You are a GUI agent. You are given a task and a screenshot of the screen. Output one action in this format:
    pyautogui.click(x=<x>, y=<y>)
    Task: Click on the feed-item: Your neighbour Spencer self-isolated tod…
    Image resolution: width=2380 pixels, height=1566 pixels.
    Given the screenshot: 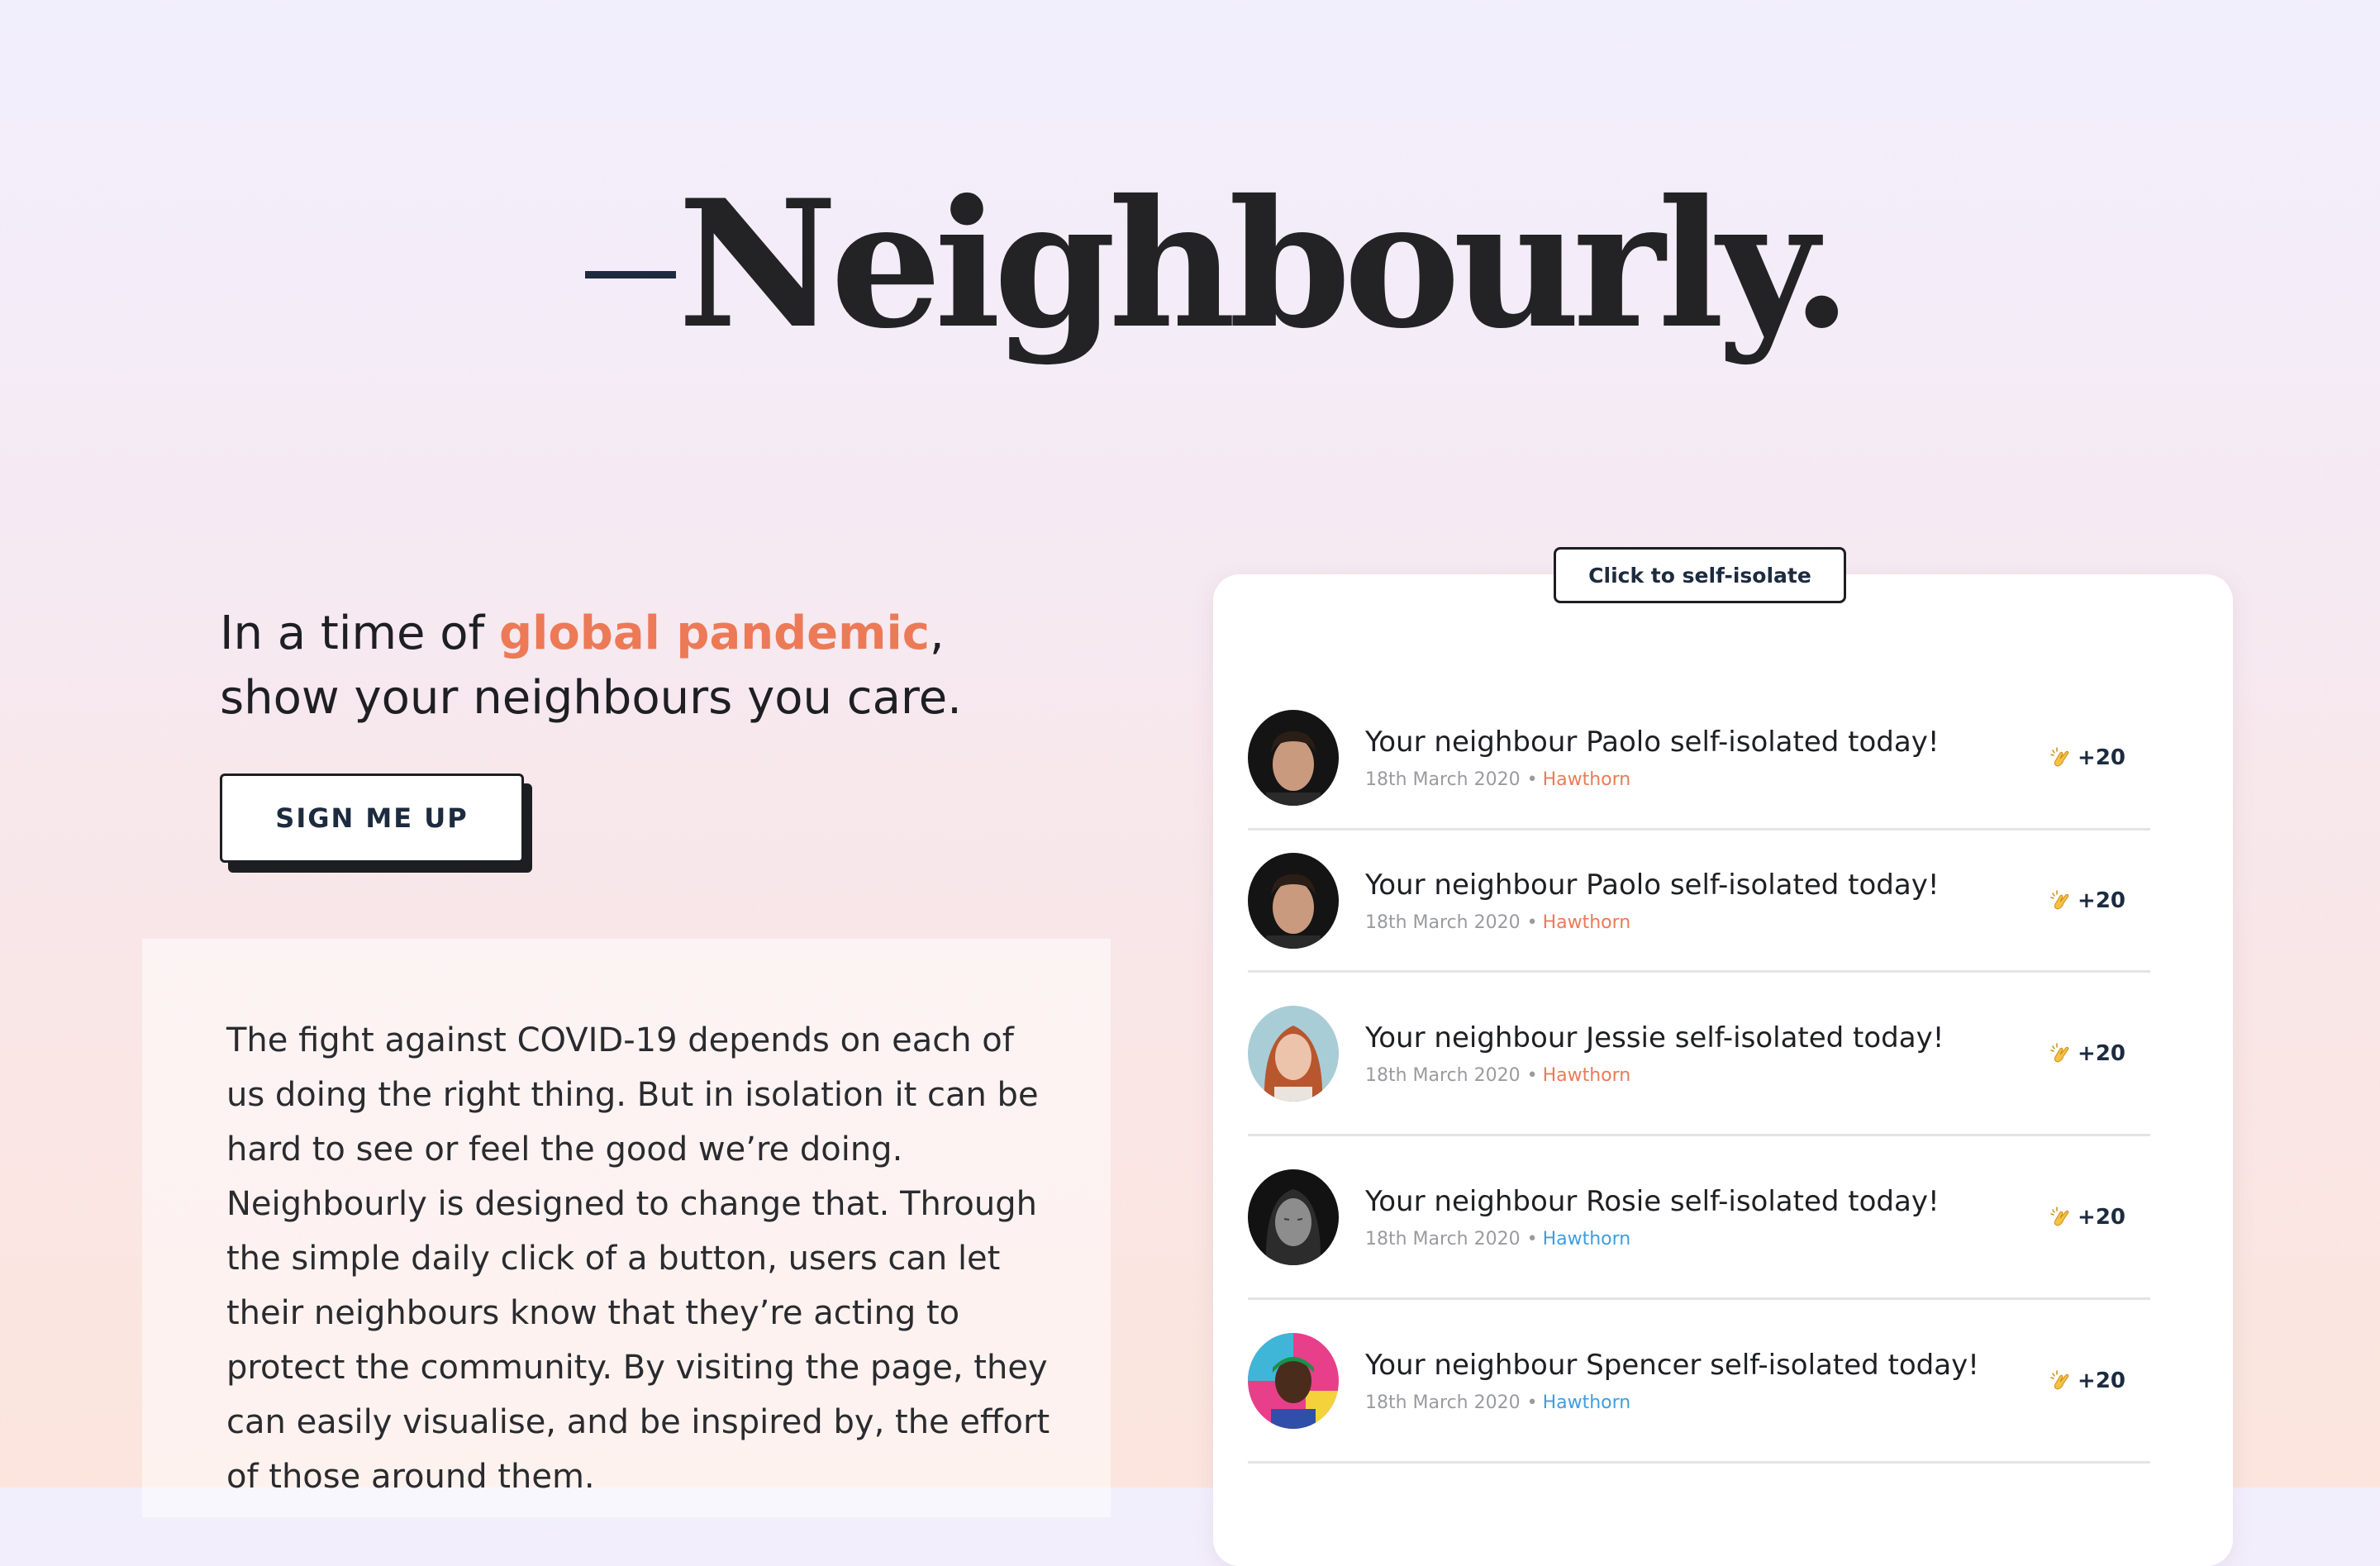 What is the action you would take?
    pyautogui.click(x=1699, y=1382)
    